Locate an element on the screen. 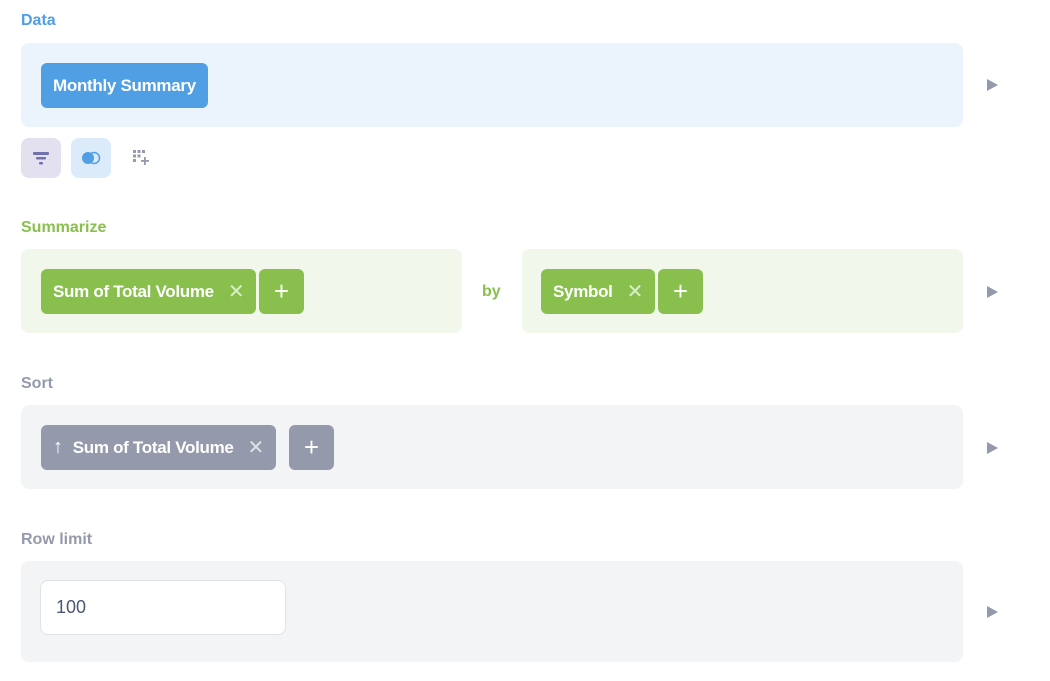  metrics-area: Sum of Total Volume ✕ + is located at coordinates (241, 291).